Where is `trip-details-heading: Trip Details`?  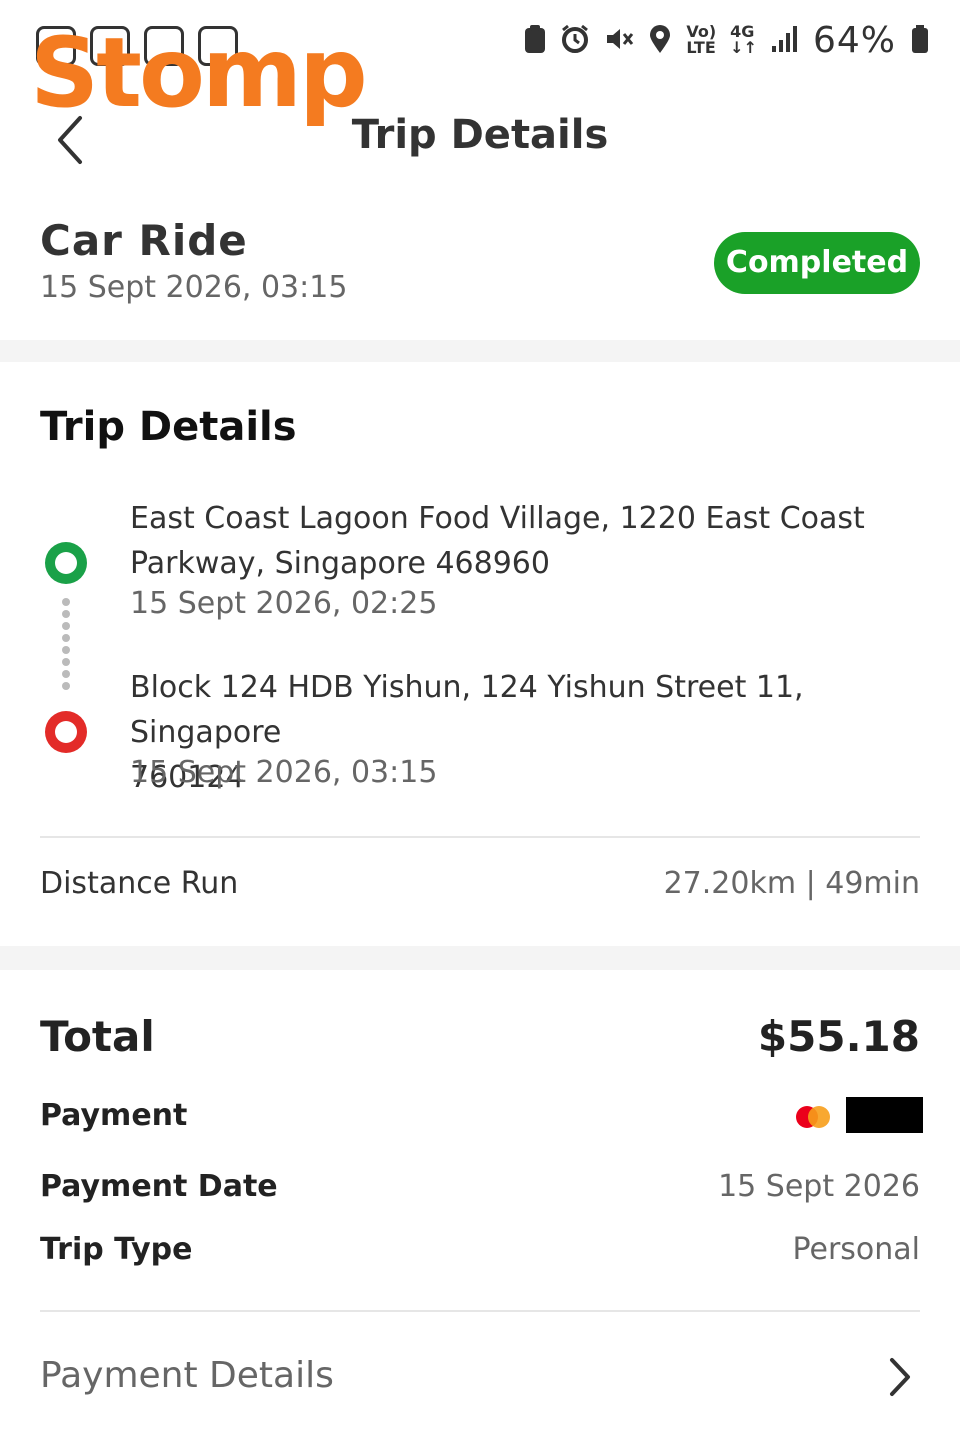 trip-details-heading: Trip Details is located at coordinates (168, 427).